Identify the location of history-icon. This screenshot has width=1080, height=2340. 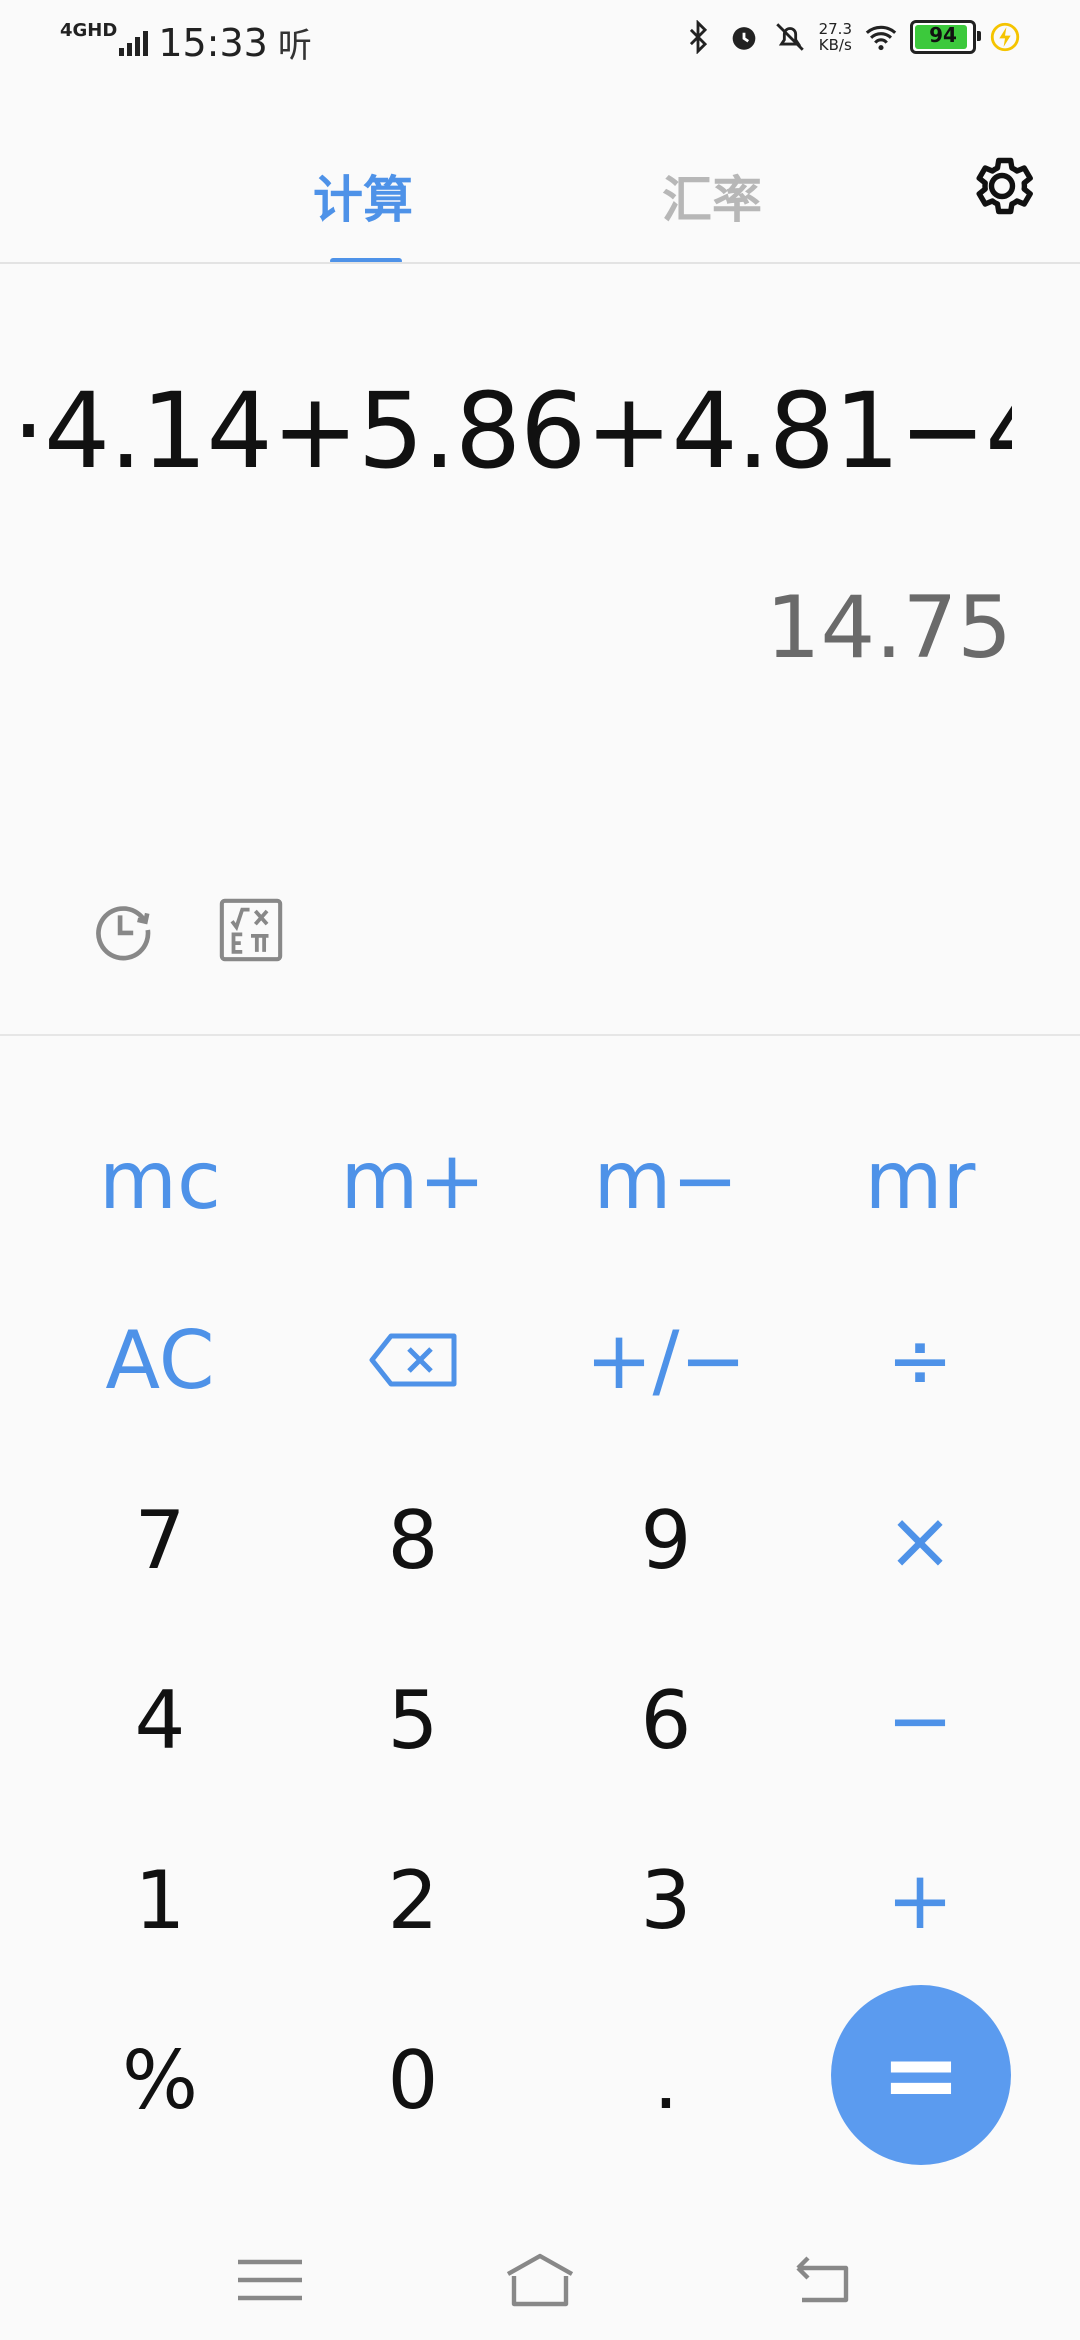
(123, 930).